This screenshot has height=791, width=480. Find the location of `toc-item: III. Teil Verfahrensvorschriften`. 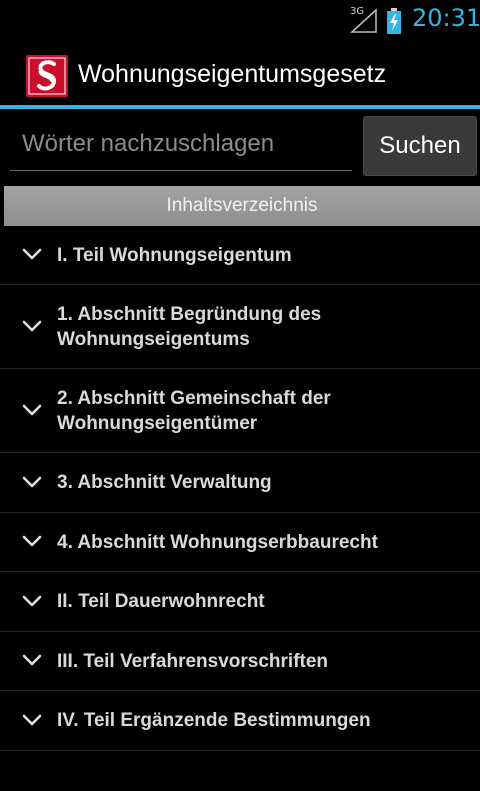

toc-item: III. Teil Verfahrensvorschriften is located at coordinates (240, 661).